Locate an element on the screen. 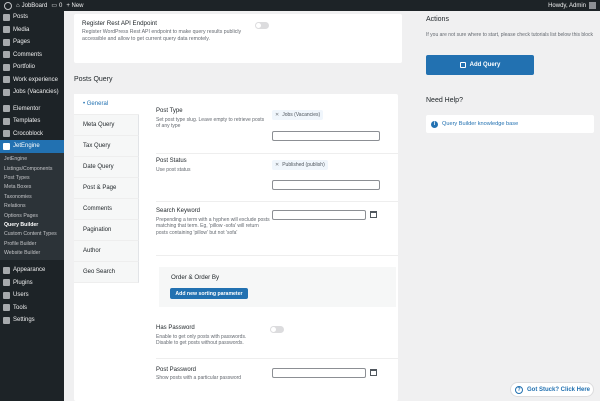 This screenshot has width=600, height=401. sidebar-item-portfolio: Portfolio is located at coordinates (32, 67).